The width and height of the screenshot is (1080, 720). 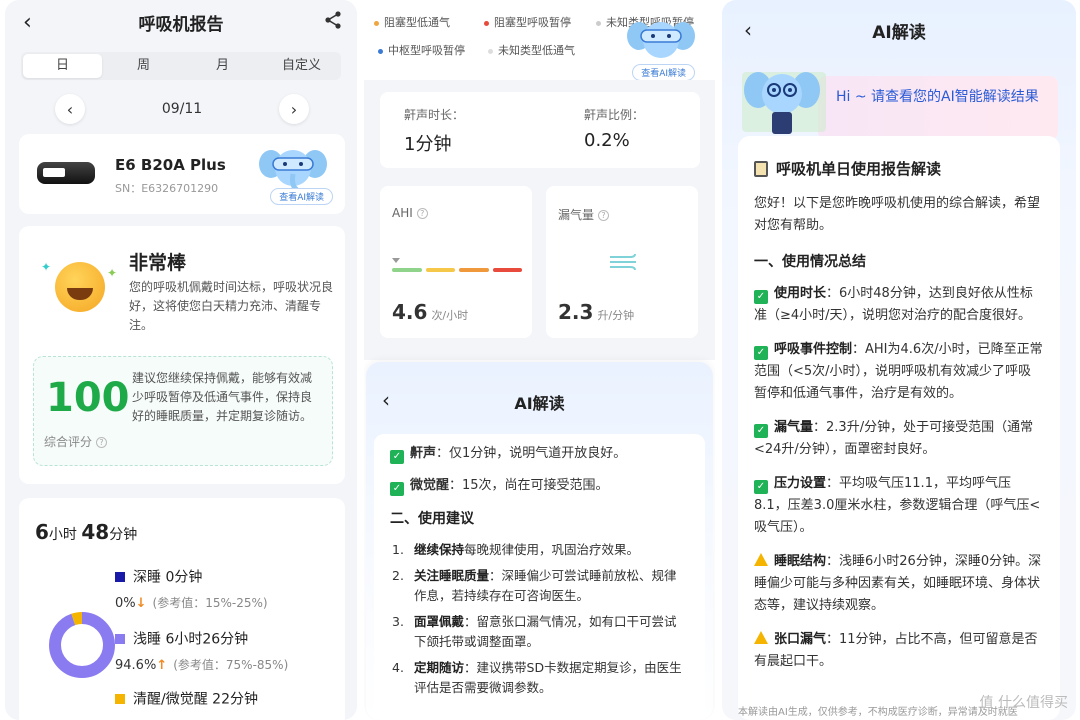 I want to click on stage-awake: 清醒/微觉醒 22分钟, so click(x=186, y=698).